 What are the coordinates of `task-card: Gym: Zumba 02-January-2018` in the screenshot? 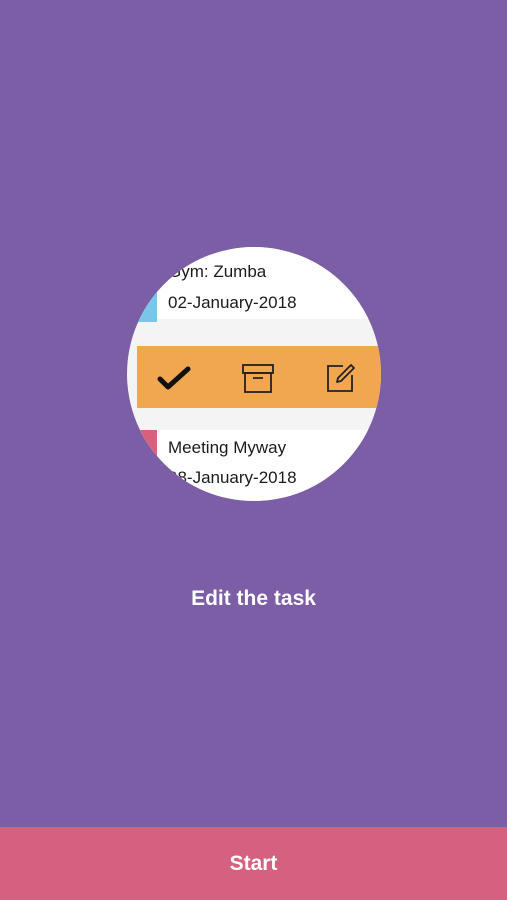 It's located at (254, 284).